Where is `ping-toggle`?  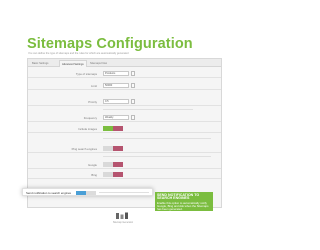
ping-toggle is located at coordinates (113, 148).